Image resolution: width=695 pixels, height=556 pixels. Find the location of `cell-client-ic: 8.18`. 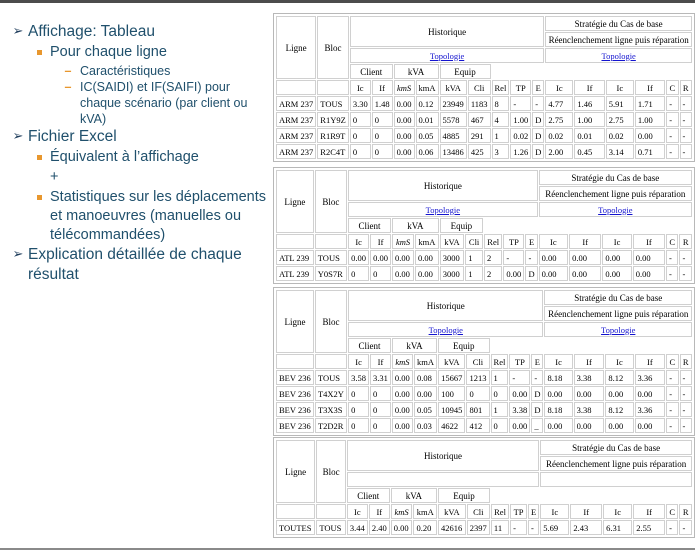

cell-client-ic: 8.18 is located at coordinates (558, 409).